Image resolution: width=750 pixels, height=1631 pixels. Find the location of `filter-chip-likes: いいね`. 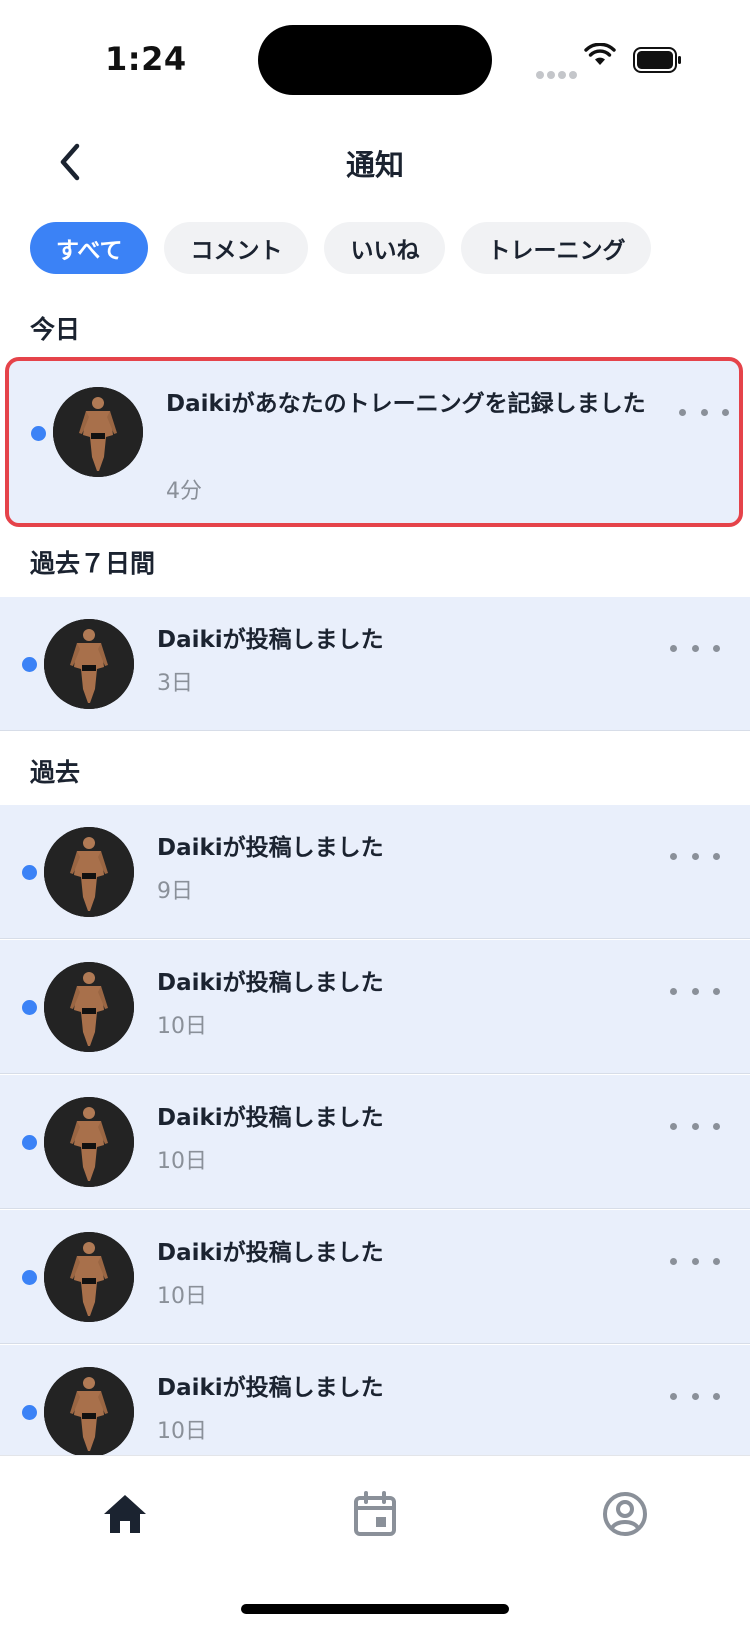

filter-chip-likes: いいね is located at coordinates (385, 248).